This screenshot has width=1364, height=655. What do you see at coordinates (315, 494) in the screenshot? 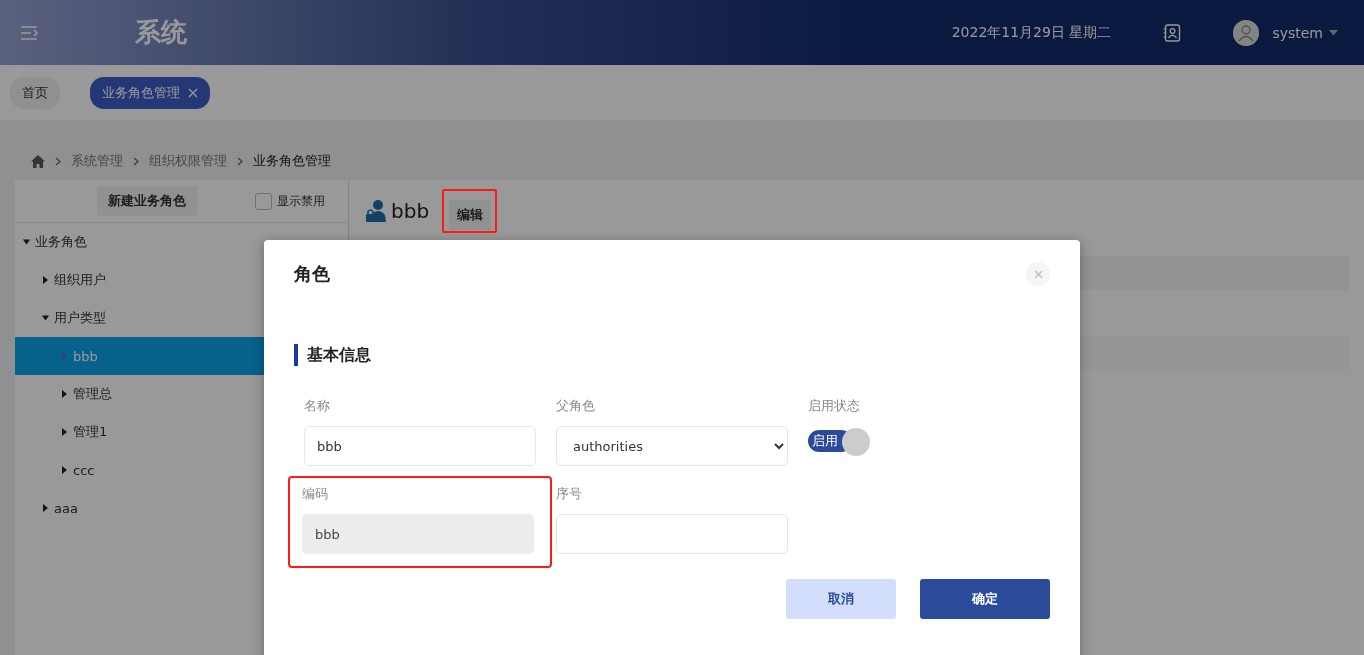
I see `field-label: 编码` at bounding box center [315, 494].